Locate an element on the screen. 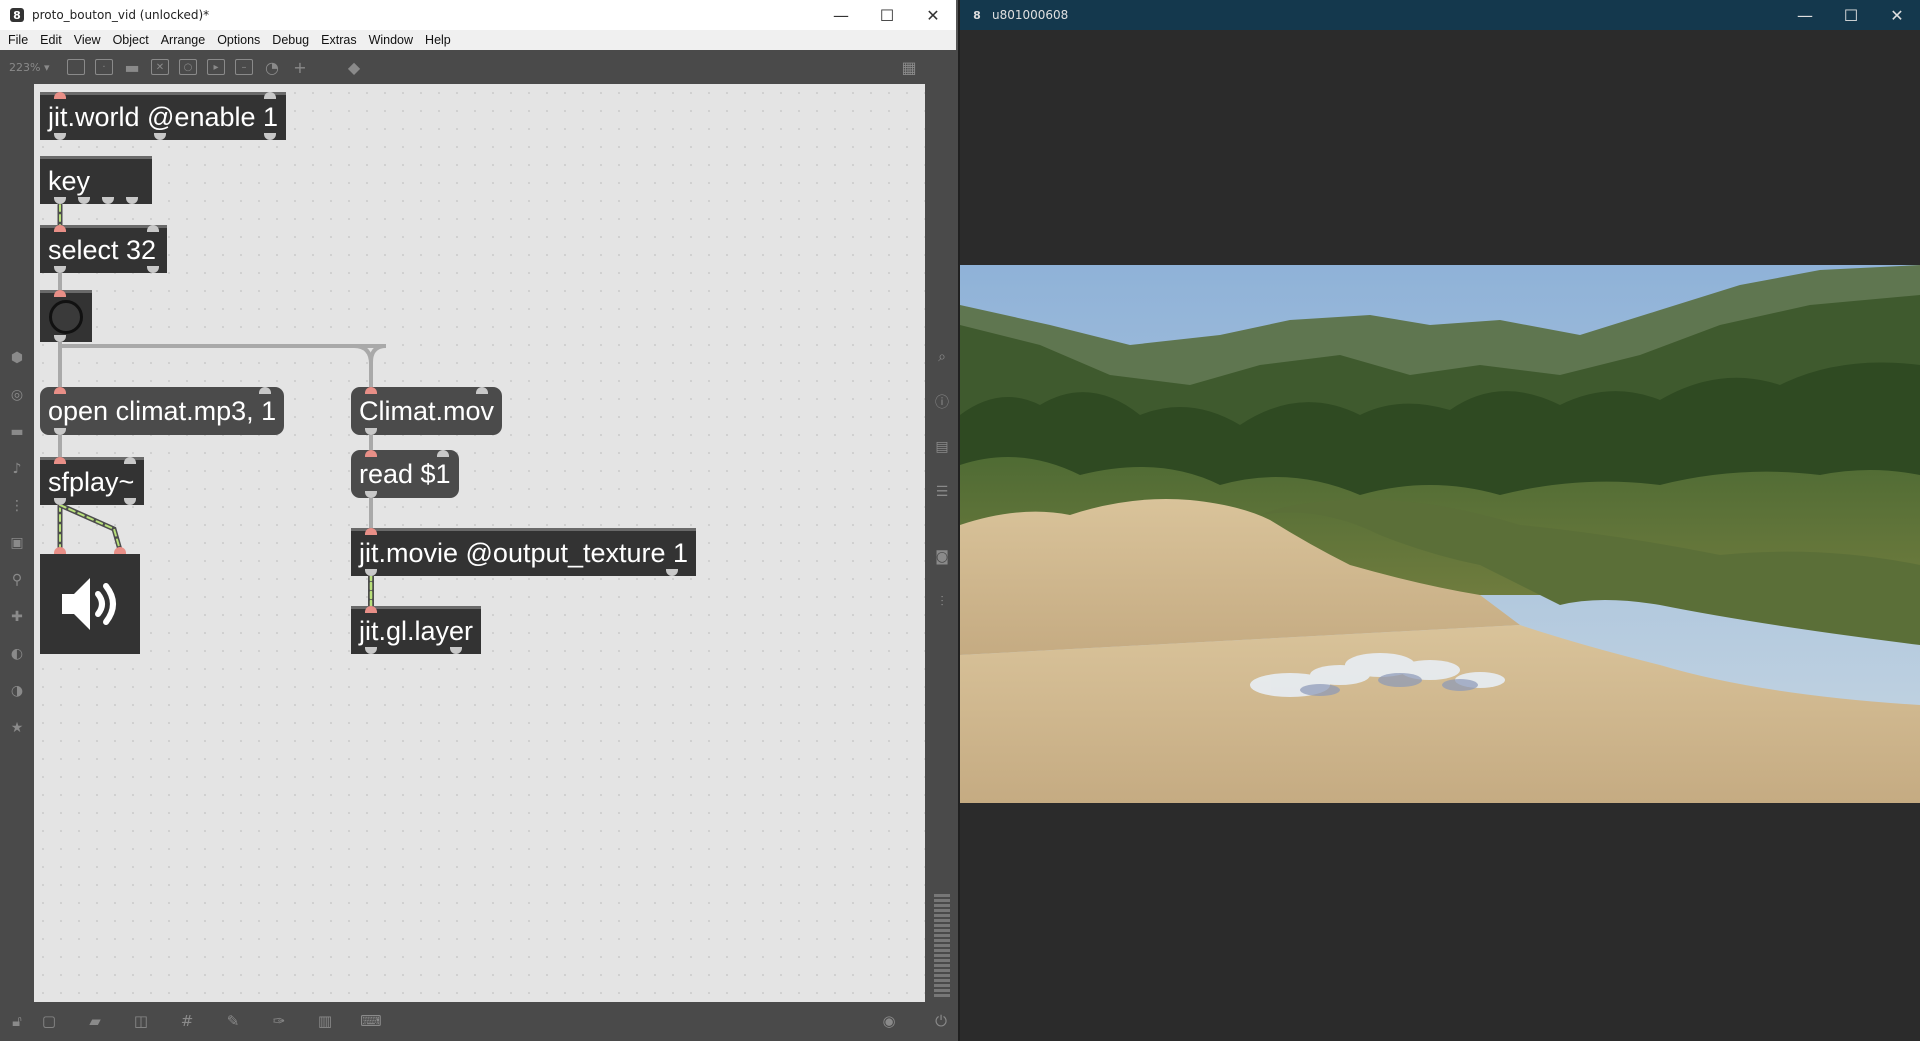 Image resolution: width=1920 pixels, height=1041 pixels. right-sidebar: ⌕ ⓘ ▤ ☰ ◙ ⫶ is located at coordinates (941, 543).